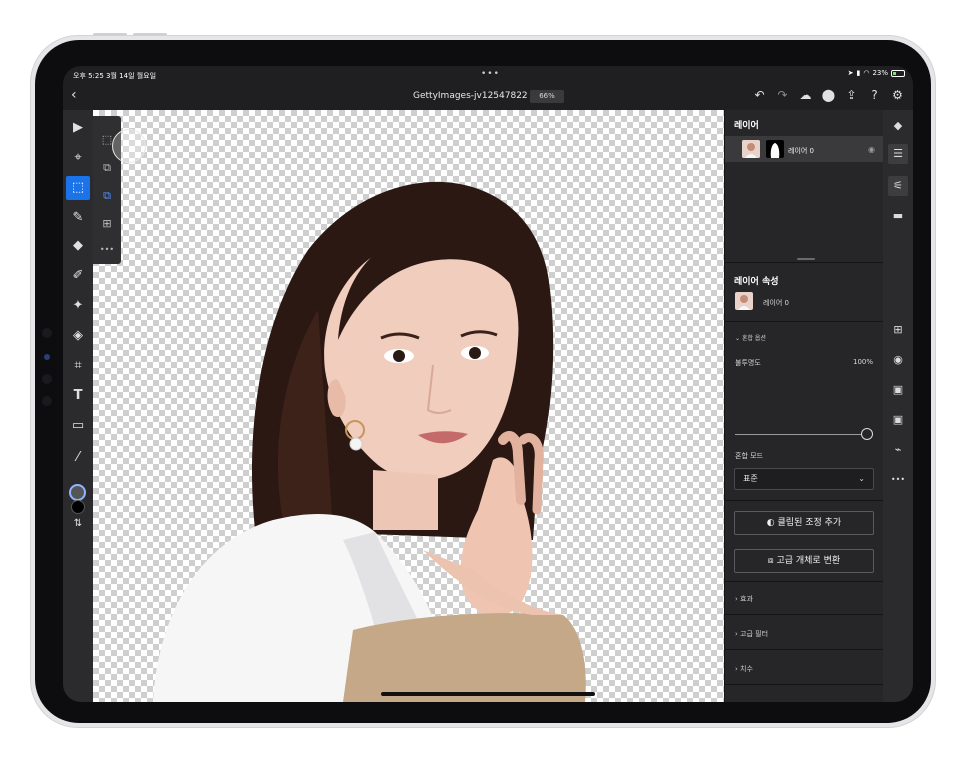 Image resolution: width=966 pixels, height=763 pixels. What do you see at coordinates (851, 95) in the screenshot?
I see `share-icon: ⇪` at bounding box center [851, 95].